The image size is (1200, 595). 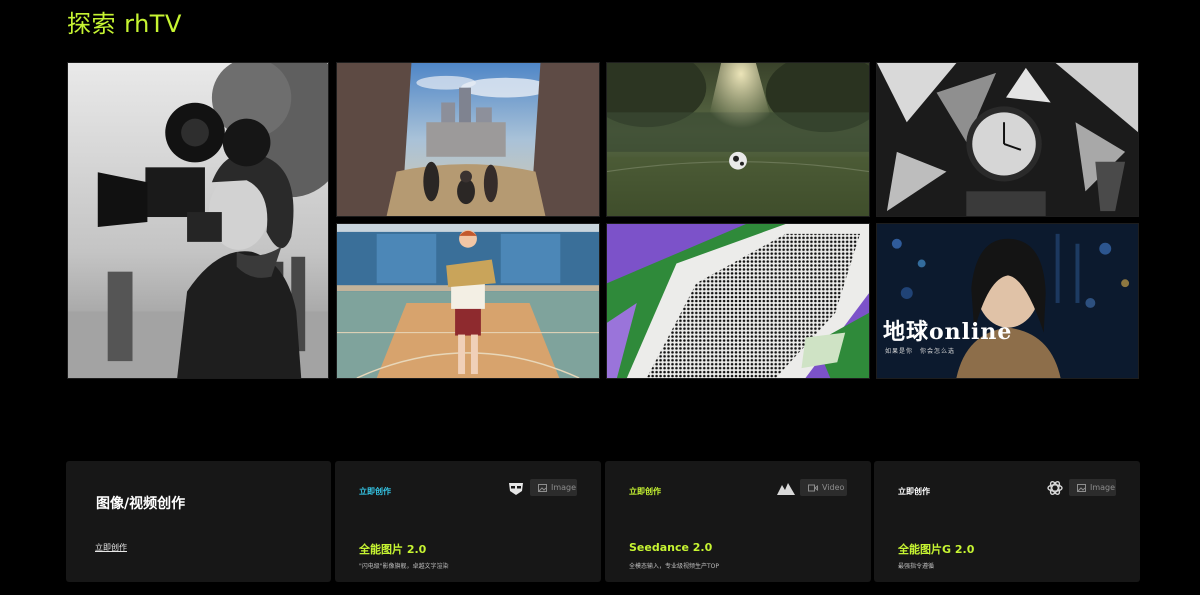 What do you see at coordinates (738, 521) in the screenshot?
I see `model-card-seedance: 立即创作 Video Seedance 2.0 全模态输入，专业级视频生产TOP` at bounding box center [738, 521].